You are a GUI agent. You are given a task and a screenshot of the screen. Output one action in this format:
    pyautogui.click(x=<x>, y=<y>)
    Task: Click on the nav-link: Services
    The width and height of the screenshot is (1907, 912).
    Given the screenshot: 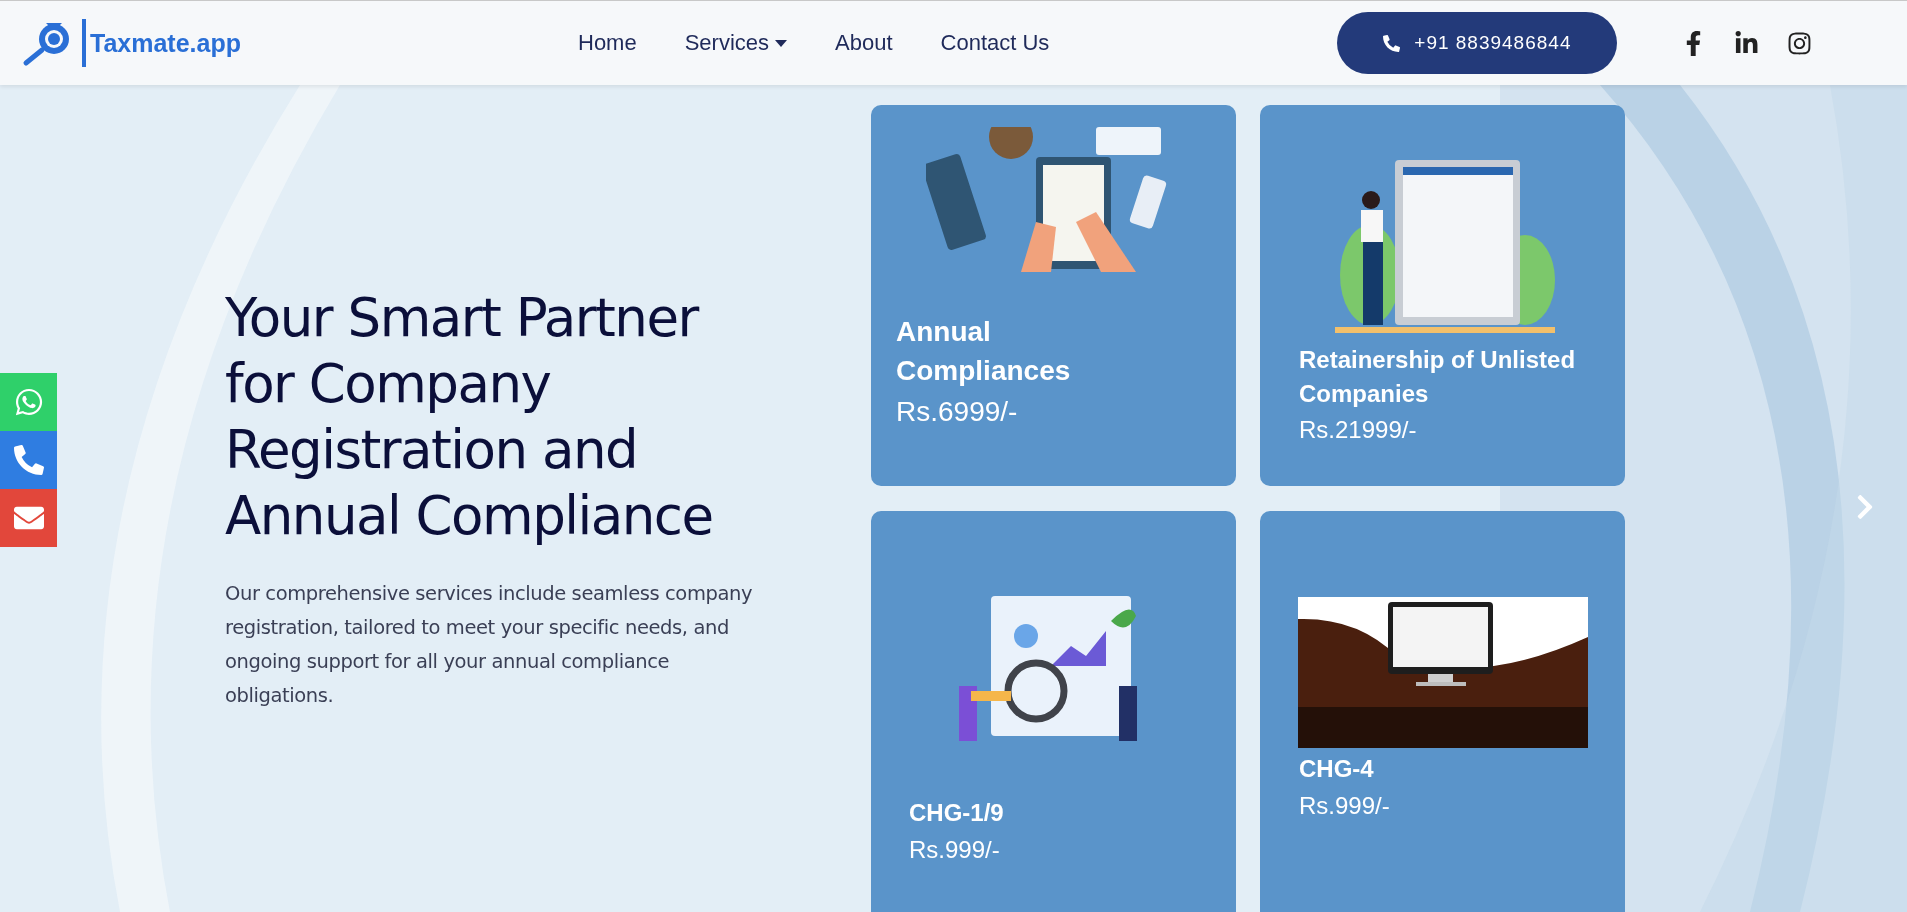 What is the action you would take?
    pyautogui.click(x=736, y=43)
    